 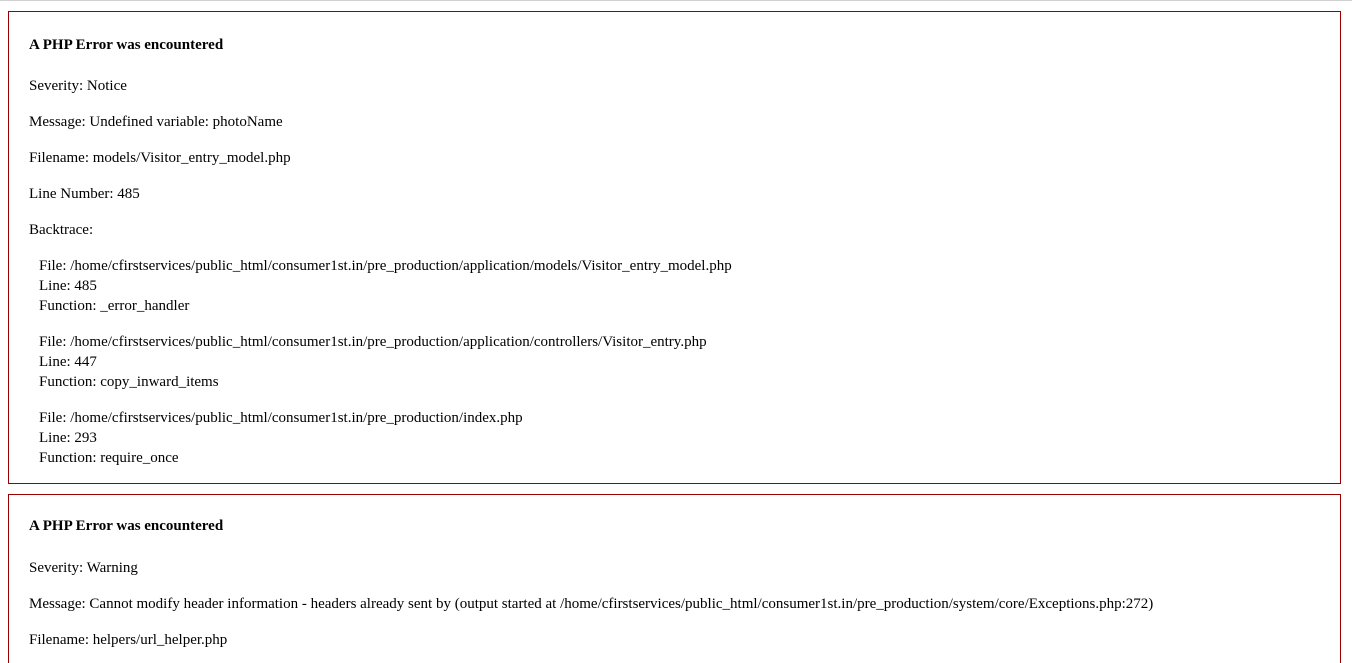 What do you see at coordinates (68, 286) in the screenshot?
I see `backtrace-line: Line: 485` at bounding box center [68, 286].